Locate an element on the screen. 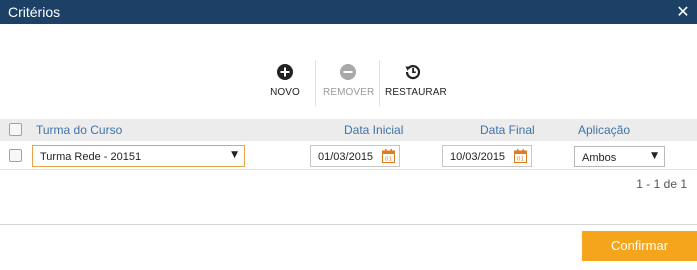 This screenshot has height=270, width=697. column-header-aplicacao: Aplicação is located at coordinates (604, 130).